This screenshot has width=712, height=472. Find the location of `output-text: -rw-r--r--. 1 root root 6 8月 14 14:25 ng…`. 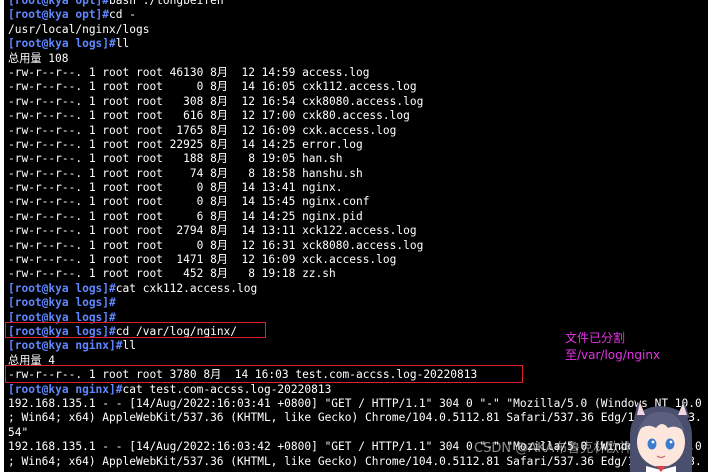

output-text: -rw-r--r--. 1 root root 6 8月 14 14:25 ng… is located at coordinates (185, 216).